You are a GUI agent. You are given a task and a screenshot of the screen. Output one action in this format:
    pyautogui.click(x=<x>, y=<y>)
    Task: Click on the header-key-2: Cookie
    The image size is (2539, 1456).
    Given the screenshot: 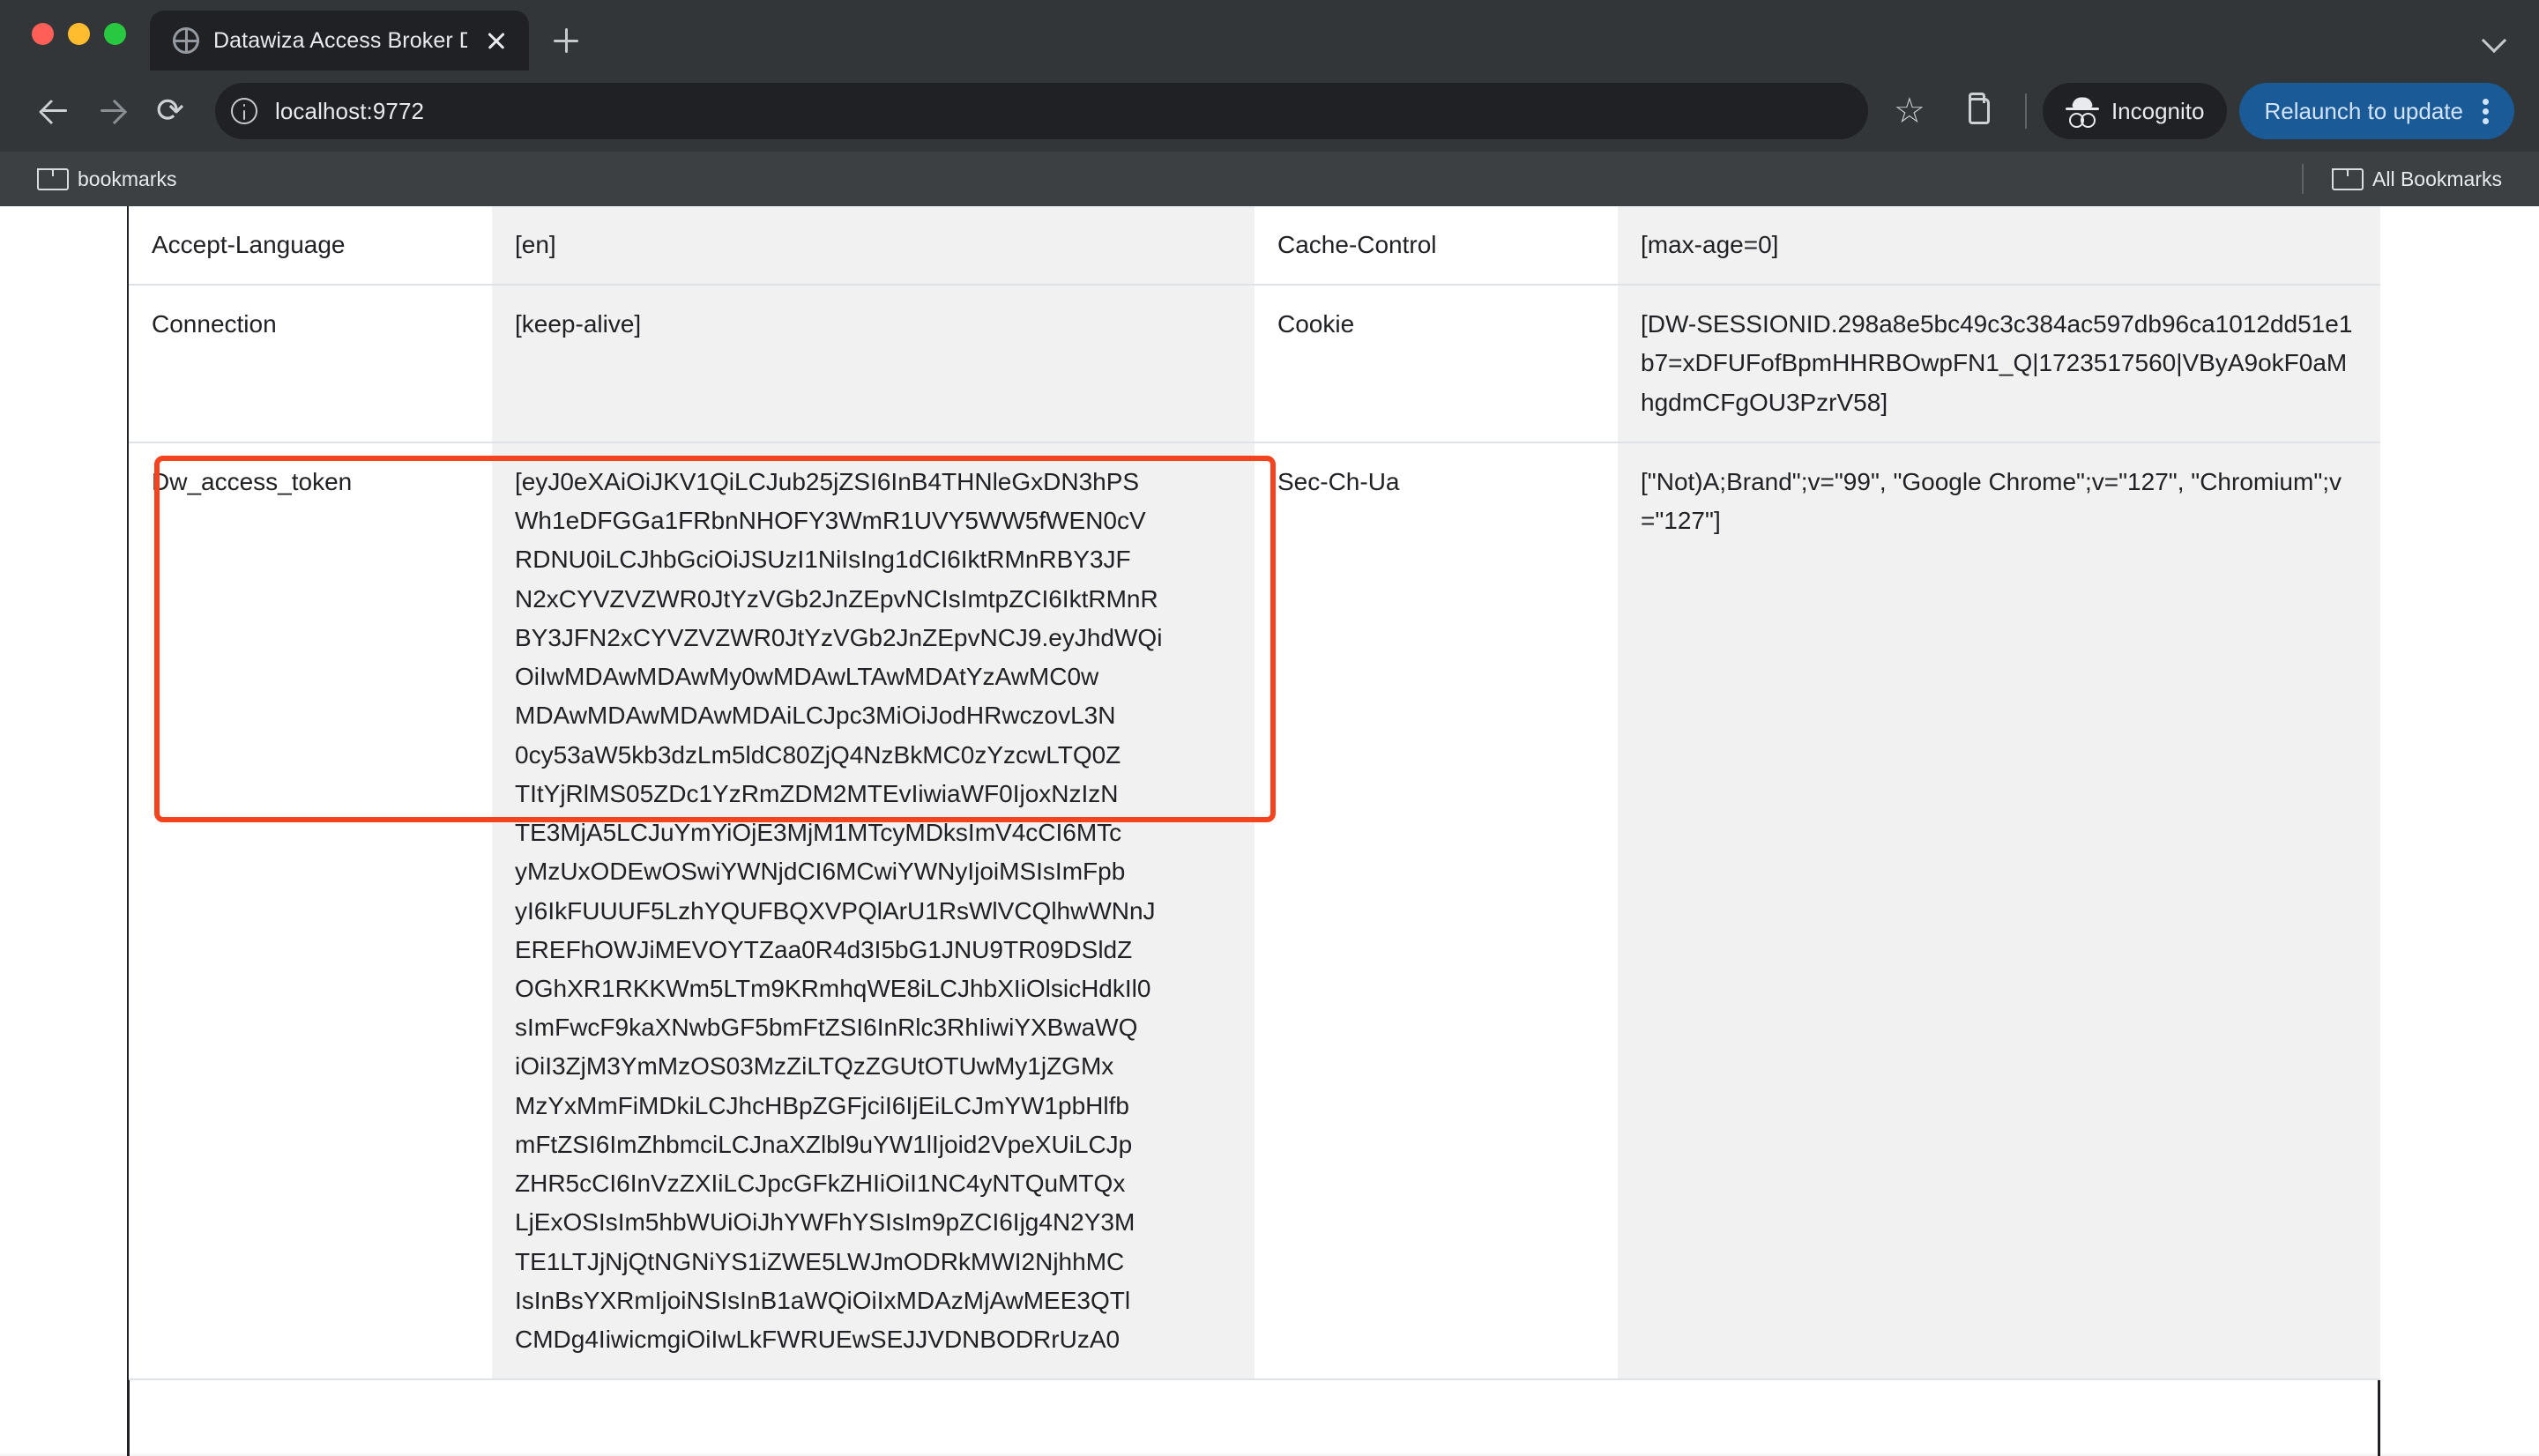 What is the action you would take?
    pyautogui.click(x=1436, y=364)
    